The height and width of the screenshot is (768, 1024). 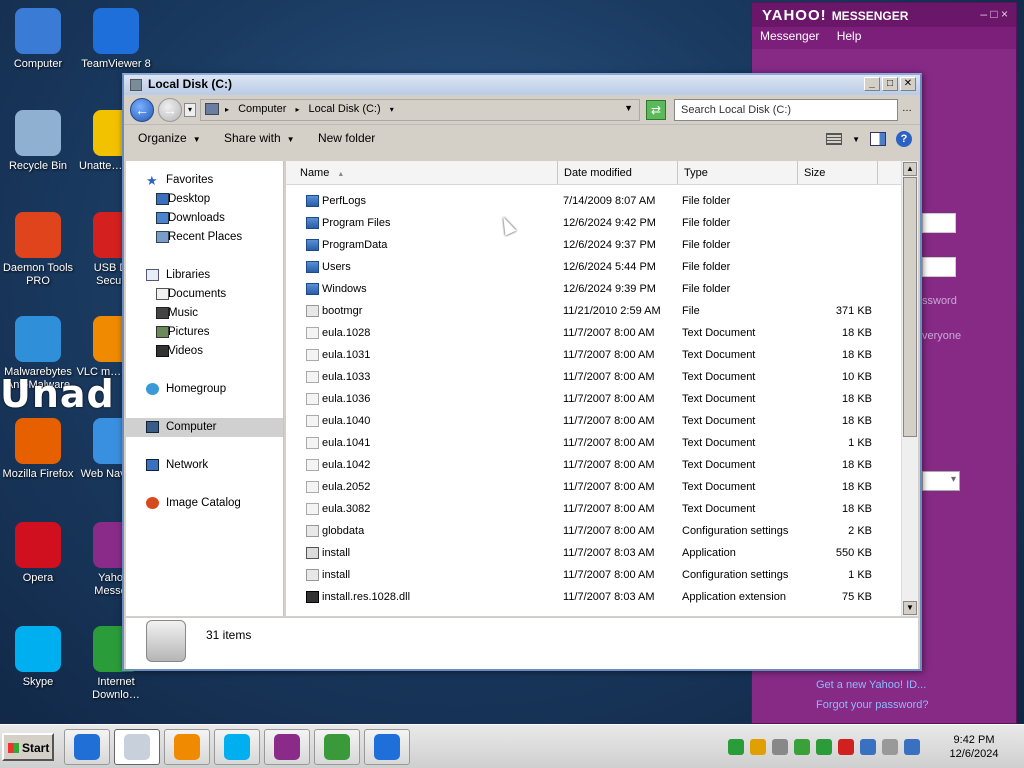 I want to click on nav-music: Music, so click(x=204, y=313).